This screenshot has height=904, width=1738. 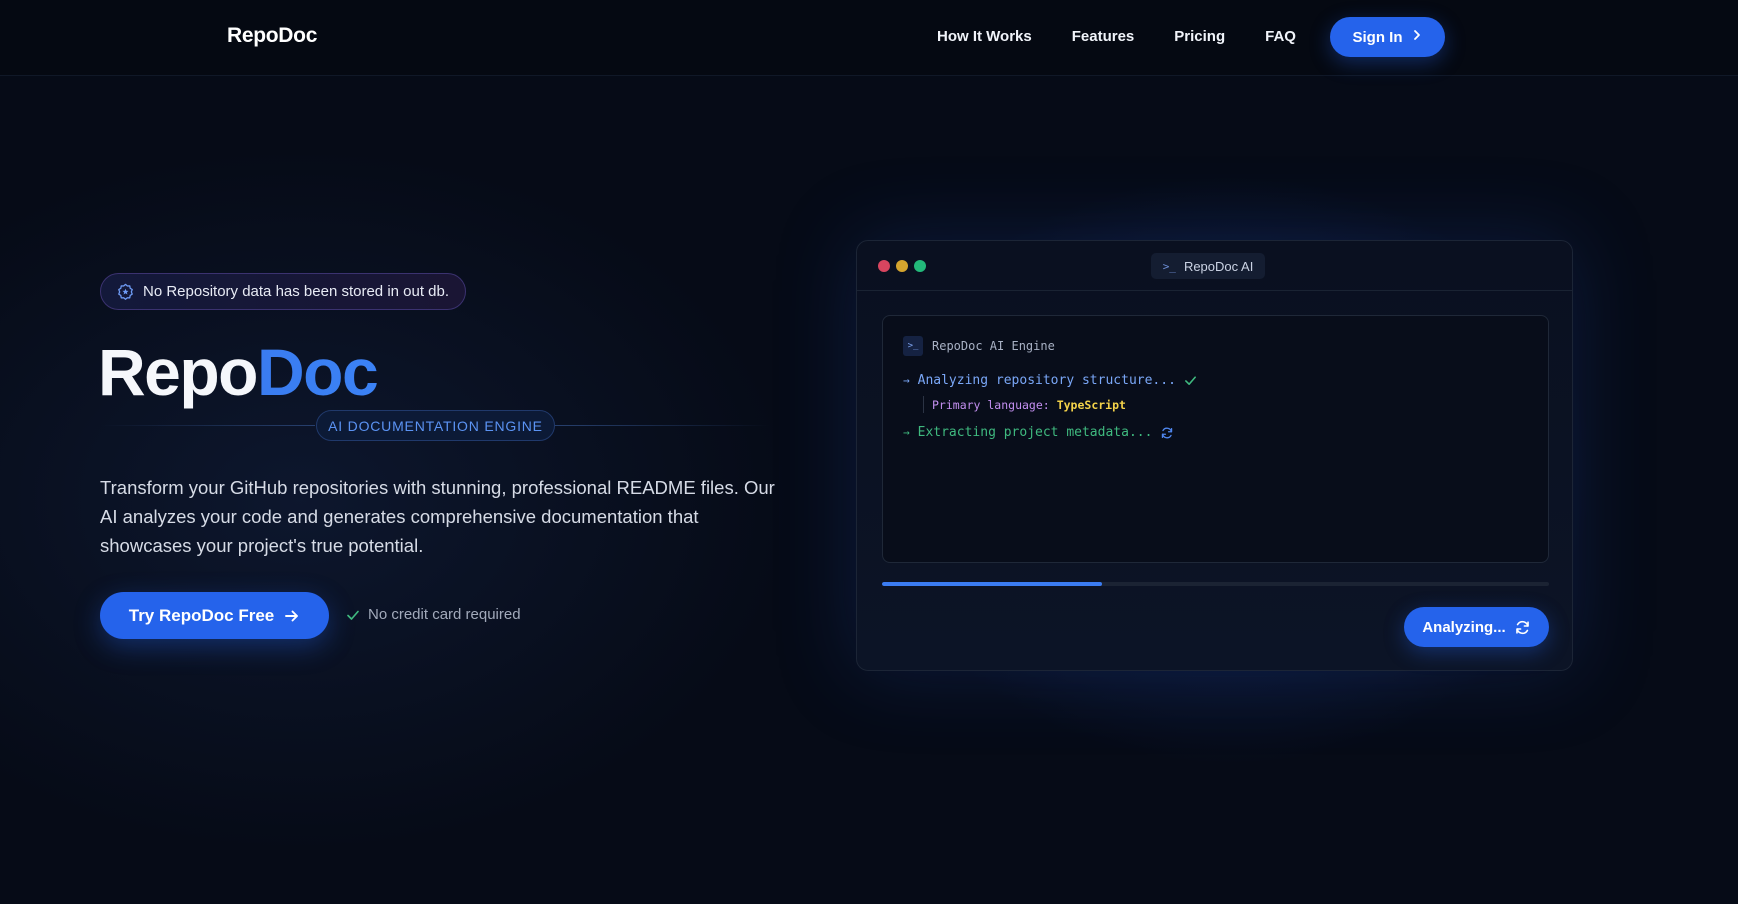 What do you see at coordinates (1103, 36) in the screenshot?
I see `nav-link-features: Features` at bounding box center [1103, 36].